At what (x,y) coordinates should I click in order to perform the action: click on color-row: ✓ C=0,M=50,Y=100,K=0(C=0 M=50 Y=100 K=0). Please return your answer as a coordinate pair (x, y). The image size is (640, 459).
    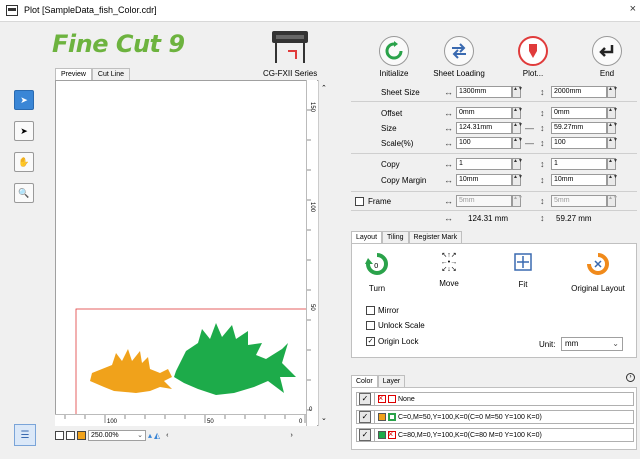
    Looking at the image, I should click on (495, 417).